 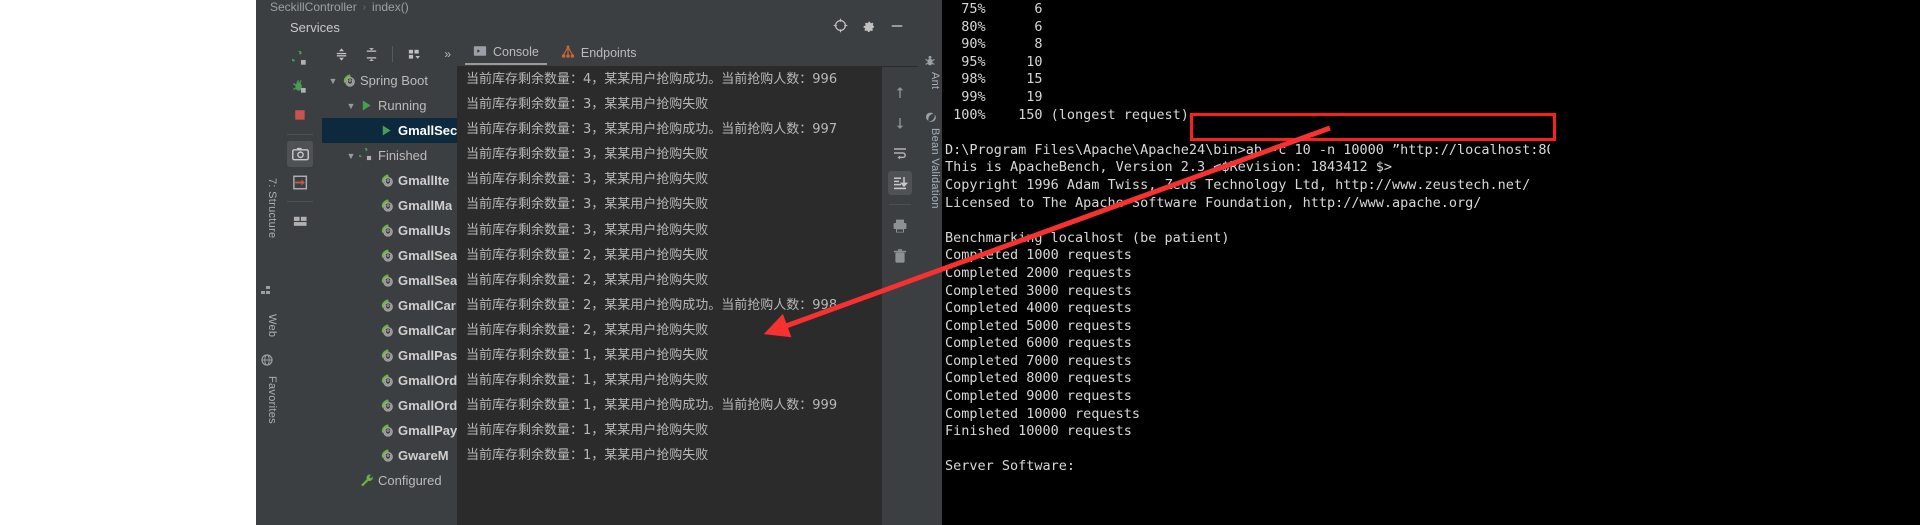 I want to click on tree-row: ▶GwareM, so click(x=389, y=455).